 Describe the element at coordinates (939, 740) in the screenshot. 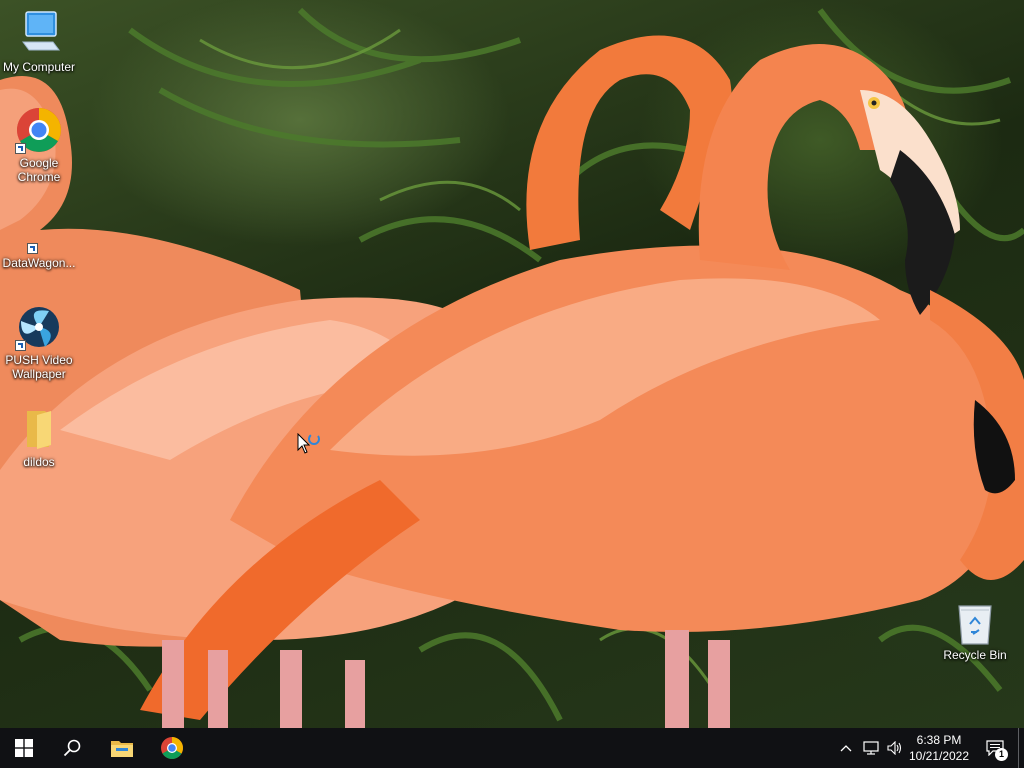

I see `clock-time: 6:38 PM` at that location.